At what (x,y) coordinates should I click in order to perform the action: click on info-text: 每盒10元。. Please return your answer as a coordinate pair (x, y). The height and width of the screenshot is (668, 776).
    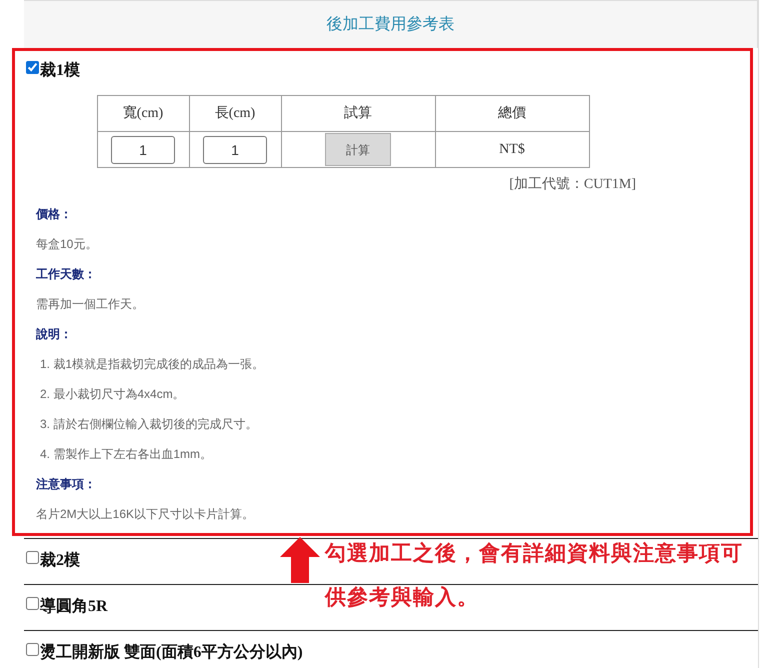
    Looking at the image, I should click on (67, 244).